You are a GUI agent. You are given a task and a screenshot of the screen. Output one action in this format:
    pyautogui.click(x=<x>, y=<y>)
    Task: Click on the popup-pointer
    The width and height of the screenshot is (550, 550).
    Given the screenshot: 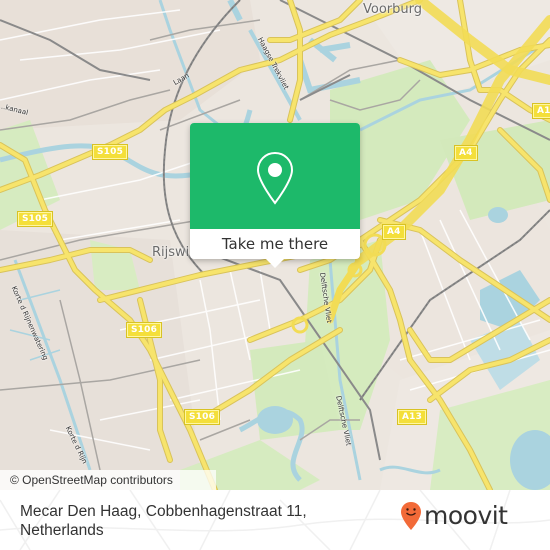 What is the action you would take?
    pyautogui.click(x=275, y=263)
    